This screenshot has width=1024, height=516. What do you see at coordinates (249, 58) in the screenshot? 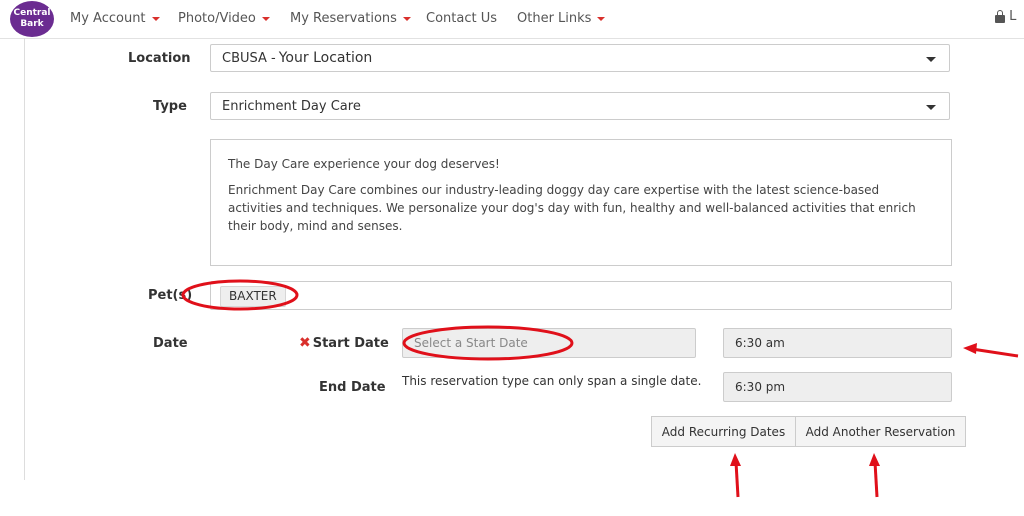
I see `location-prefix: CBUSA -` at bounding box center [249, 58].